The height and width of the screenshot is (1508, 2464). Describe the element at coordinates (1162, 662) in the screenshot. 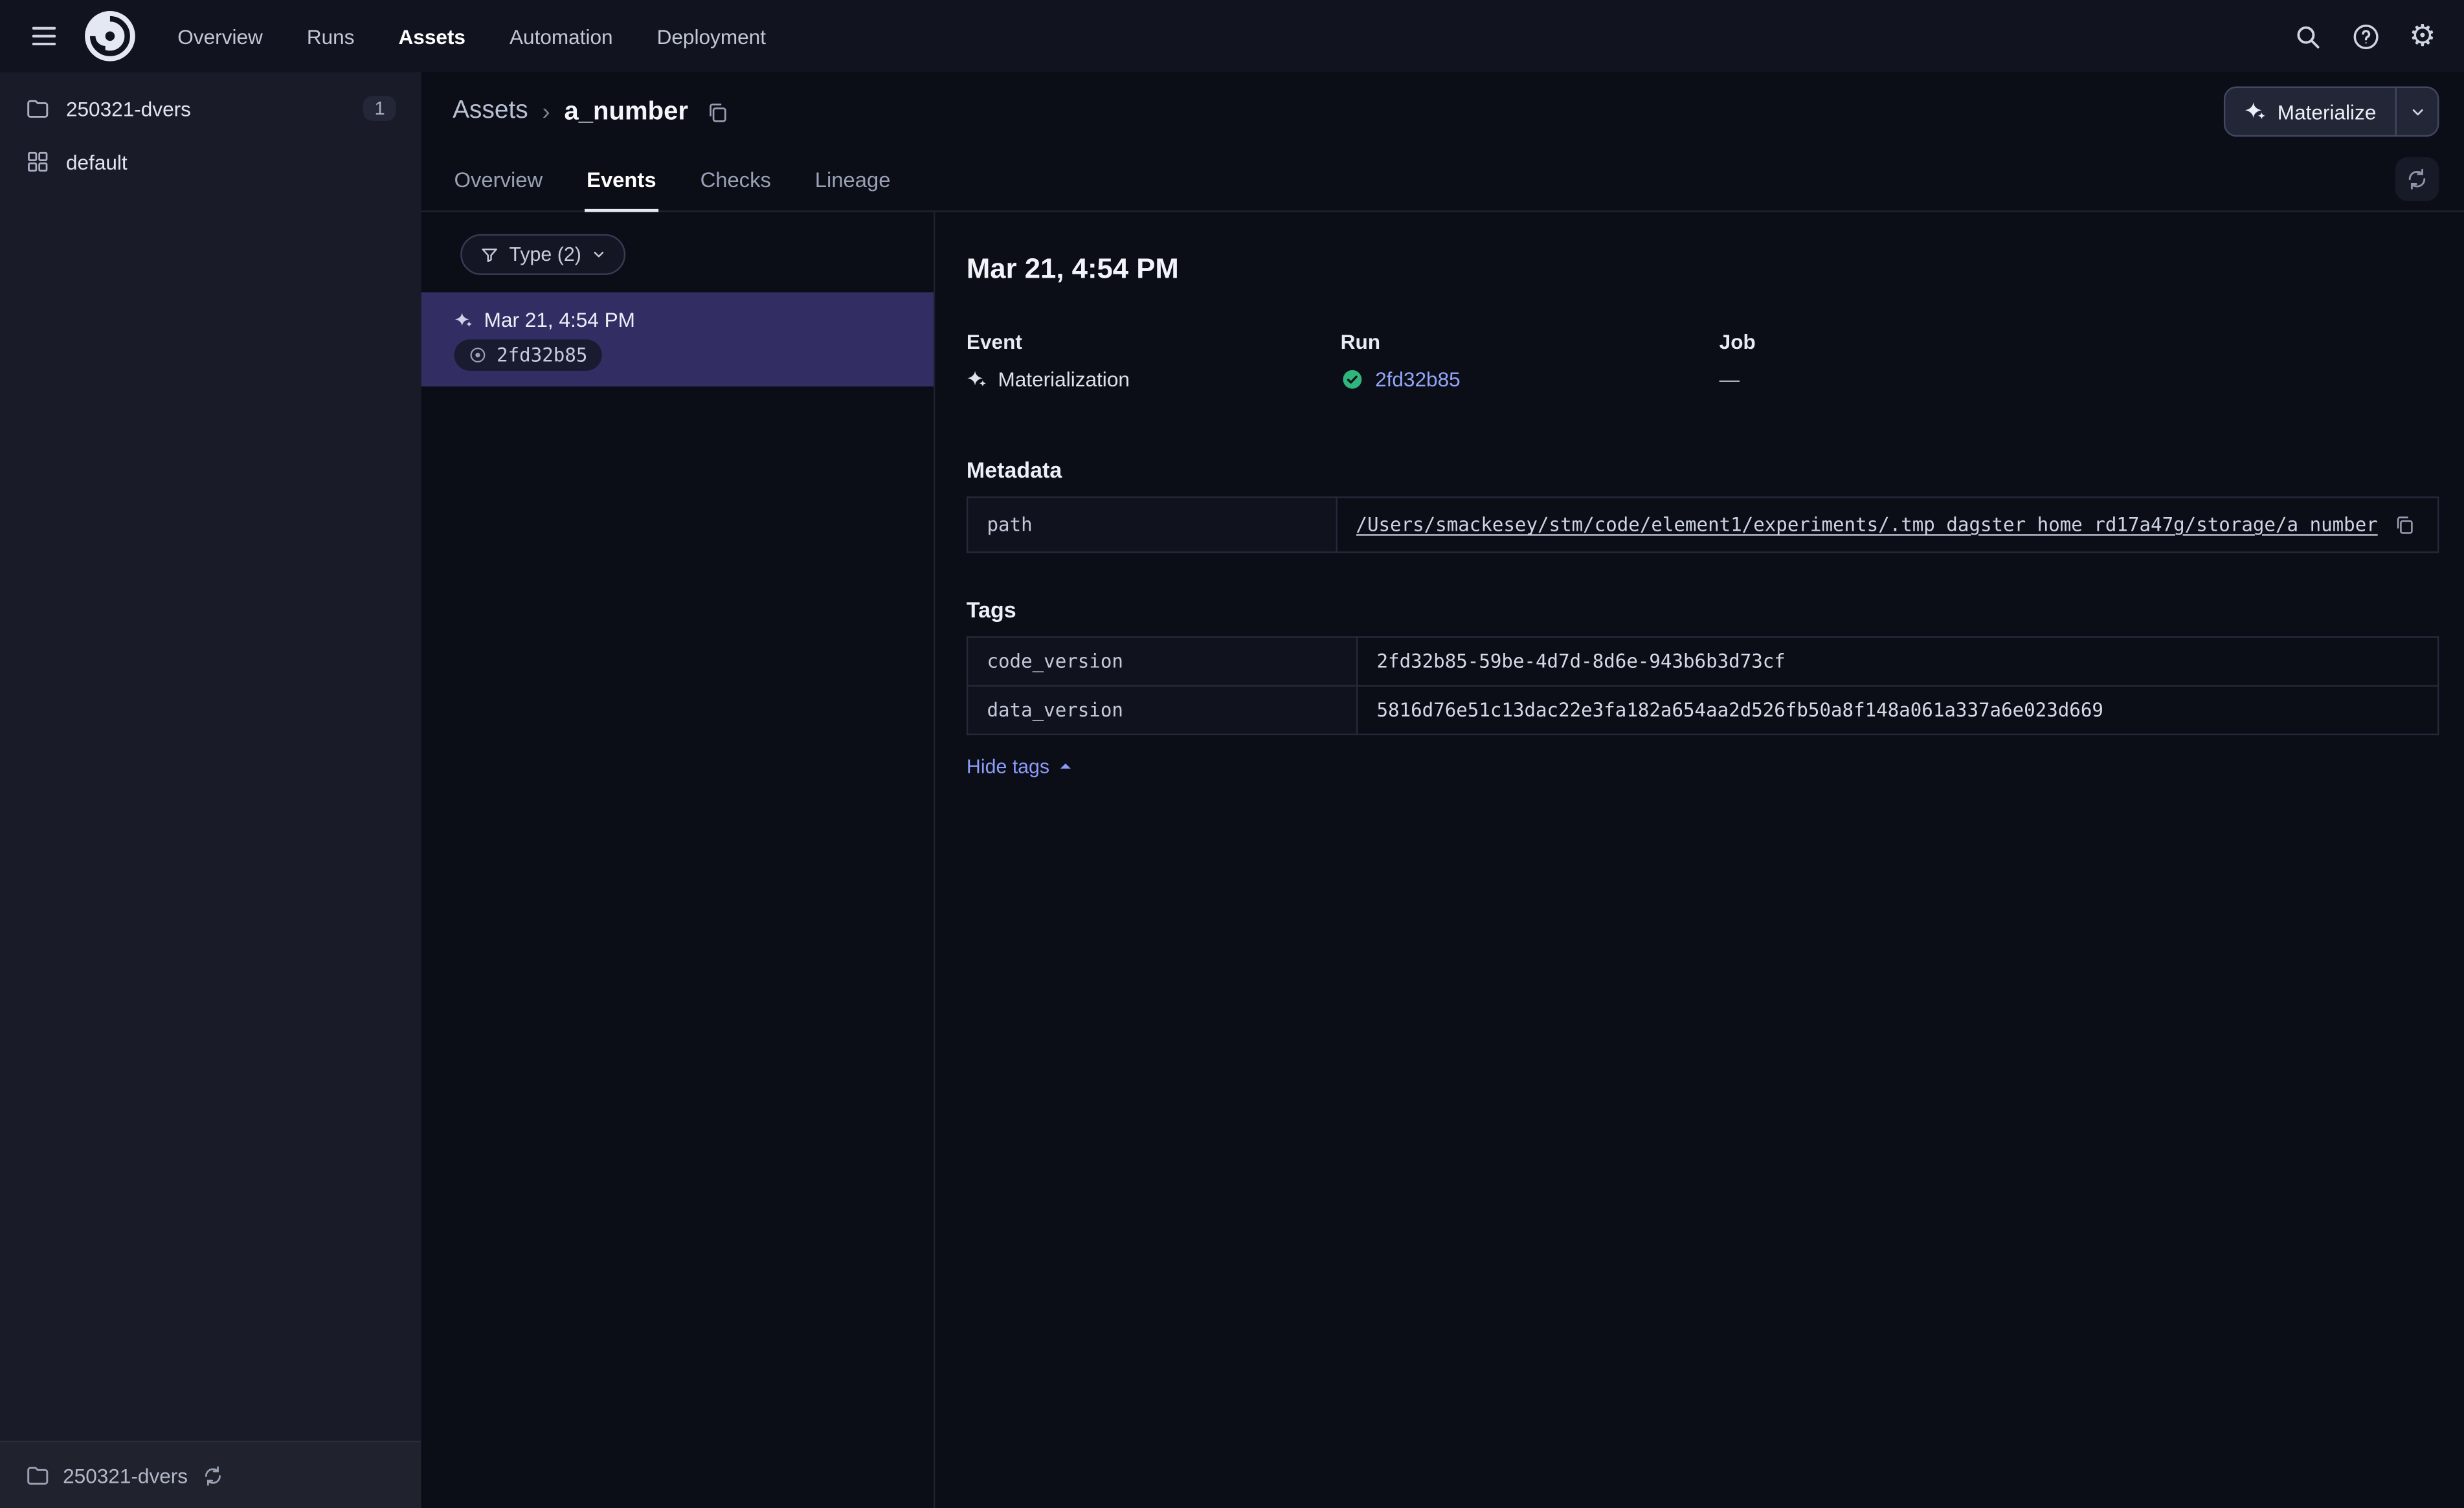

I see `tag-key: code_version` at that location.